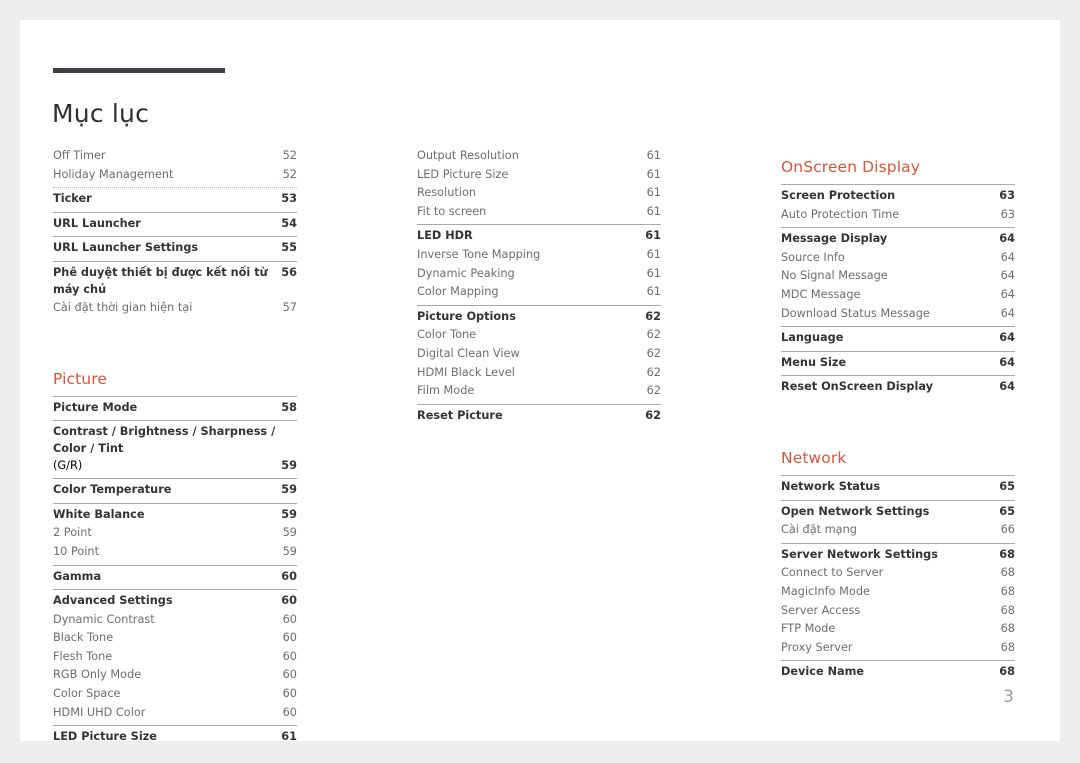  I want to click on toc-entry-label: Fit to screen, so click(452, 211).